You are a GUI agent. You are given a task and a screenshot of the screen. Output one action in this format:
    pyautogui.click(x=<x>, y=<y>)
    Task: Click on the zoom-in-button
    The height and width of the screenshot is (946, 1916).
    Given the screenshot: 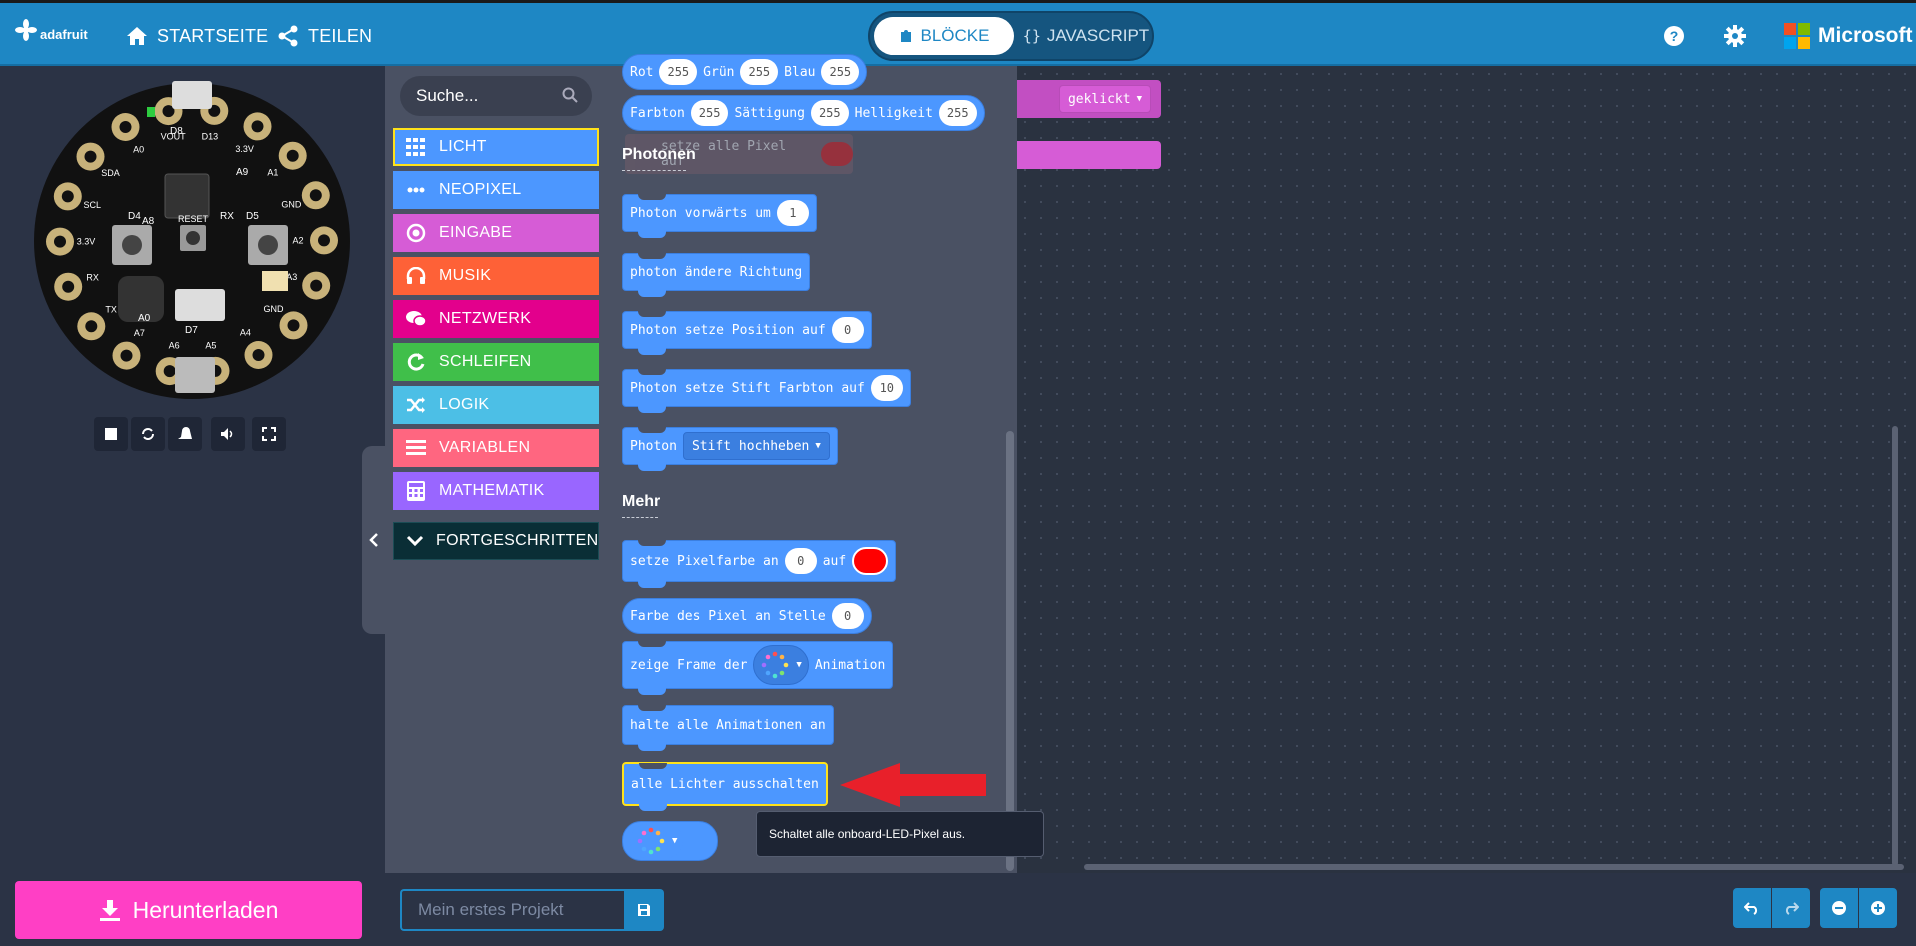 What is the action you would take?
    pyautogui.click(x=1878, y=908)
    